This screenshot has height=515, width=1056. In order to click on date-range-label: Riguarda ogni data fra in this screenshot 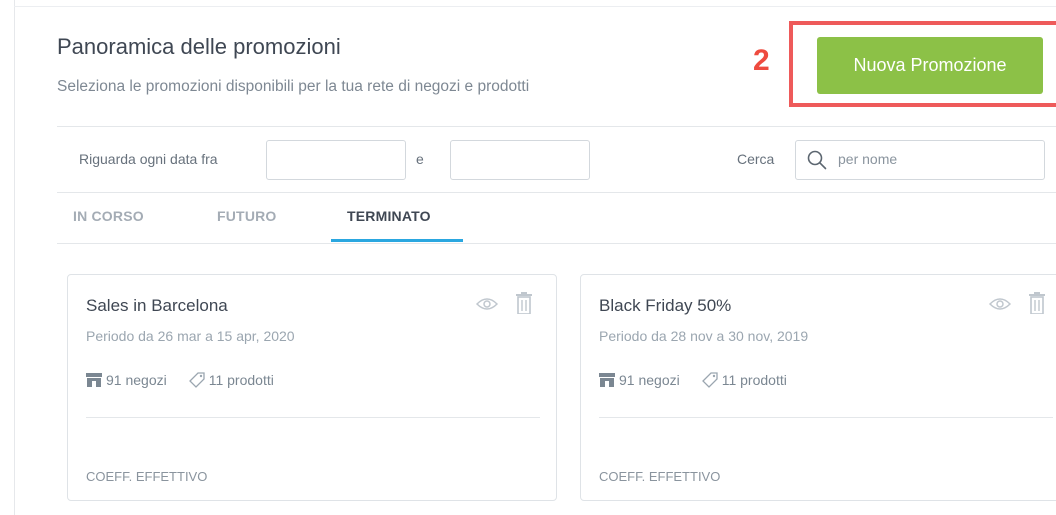, I will do `click(148, 159)`.